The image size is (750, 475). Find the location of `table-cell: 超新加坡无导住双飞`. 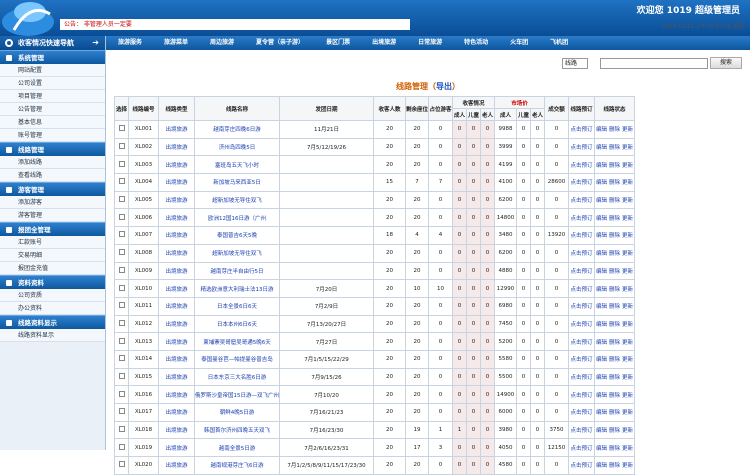

table-cell: 超新加坡无导住双飞 is located at coordinates (237, 200).